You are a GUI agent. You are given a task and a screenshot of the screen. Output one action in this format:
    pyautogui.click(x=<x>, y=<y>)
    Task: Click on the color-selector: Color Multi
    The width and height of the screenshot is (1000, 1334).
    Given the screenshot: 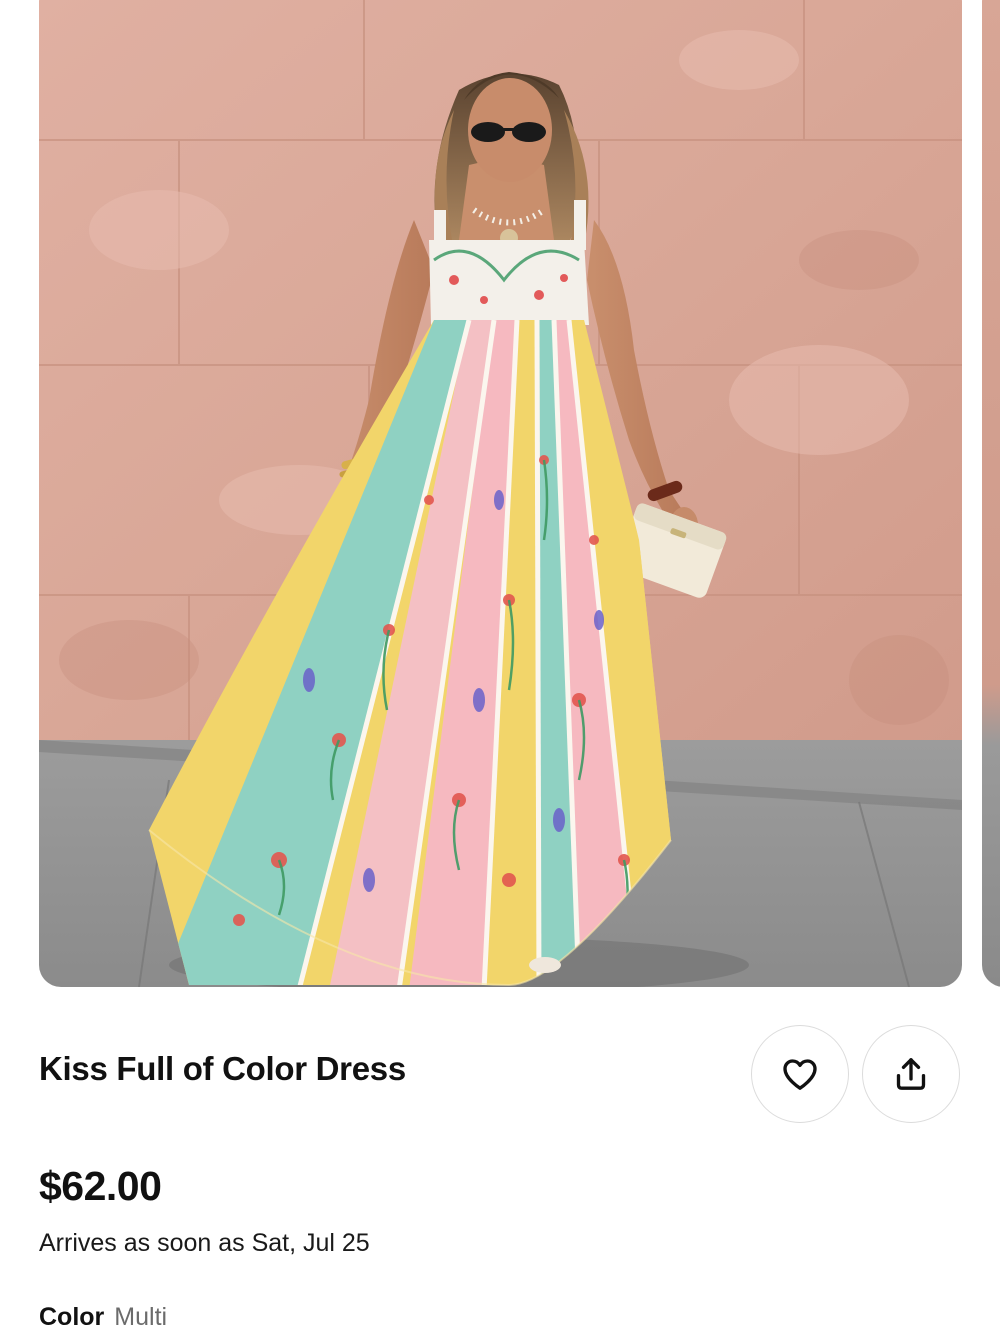 What is the action you would take?
    pyautogui.click(x=103, y=1317)
    